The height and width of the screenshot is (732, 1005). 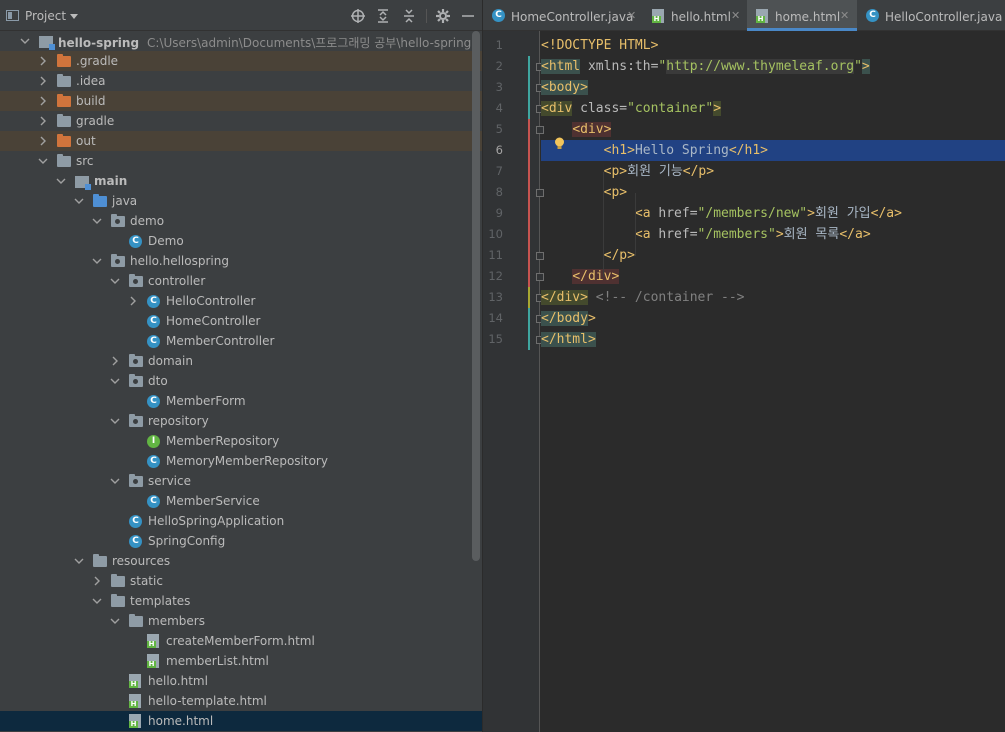 I want to click on tree-item: main, so click(x=241, y=181).